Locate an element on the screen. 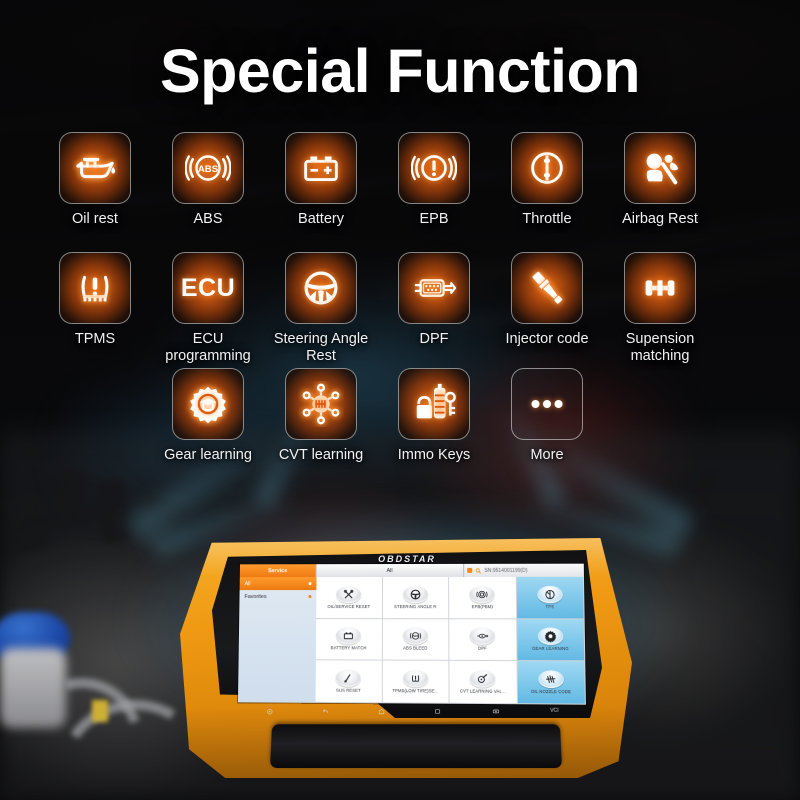 This screenshot has width=800, height=800. function-cell-steering-angle-rest: Steering Angle Rest is located at coordinates (321, 308).